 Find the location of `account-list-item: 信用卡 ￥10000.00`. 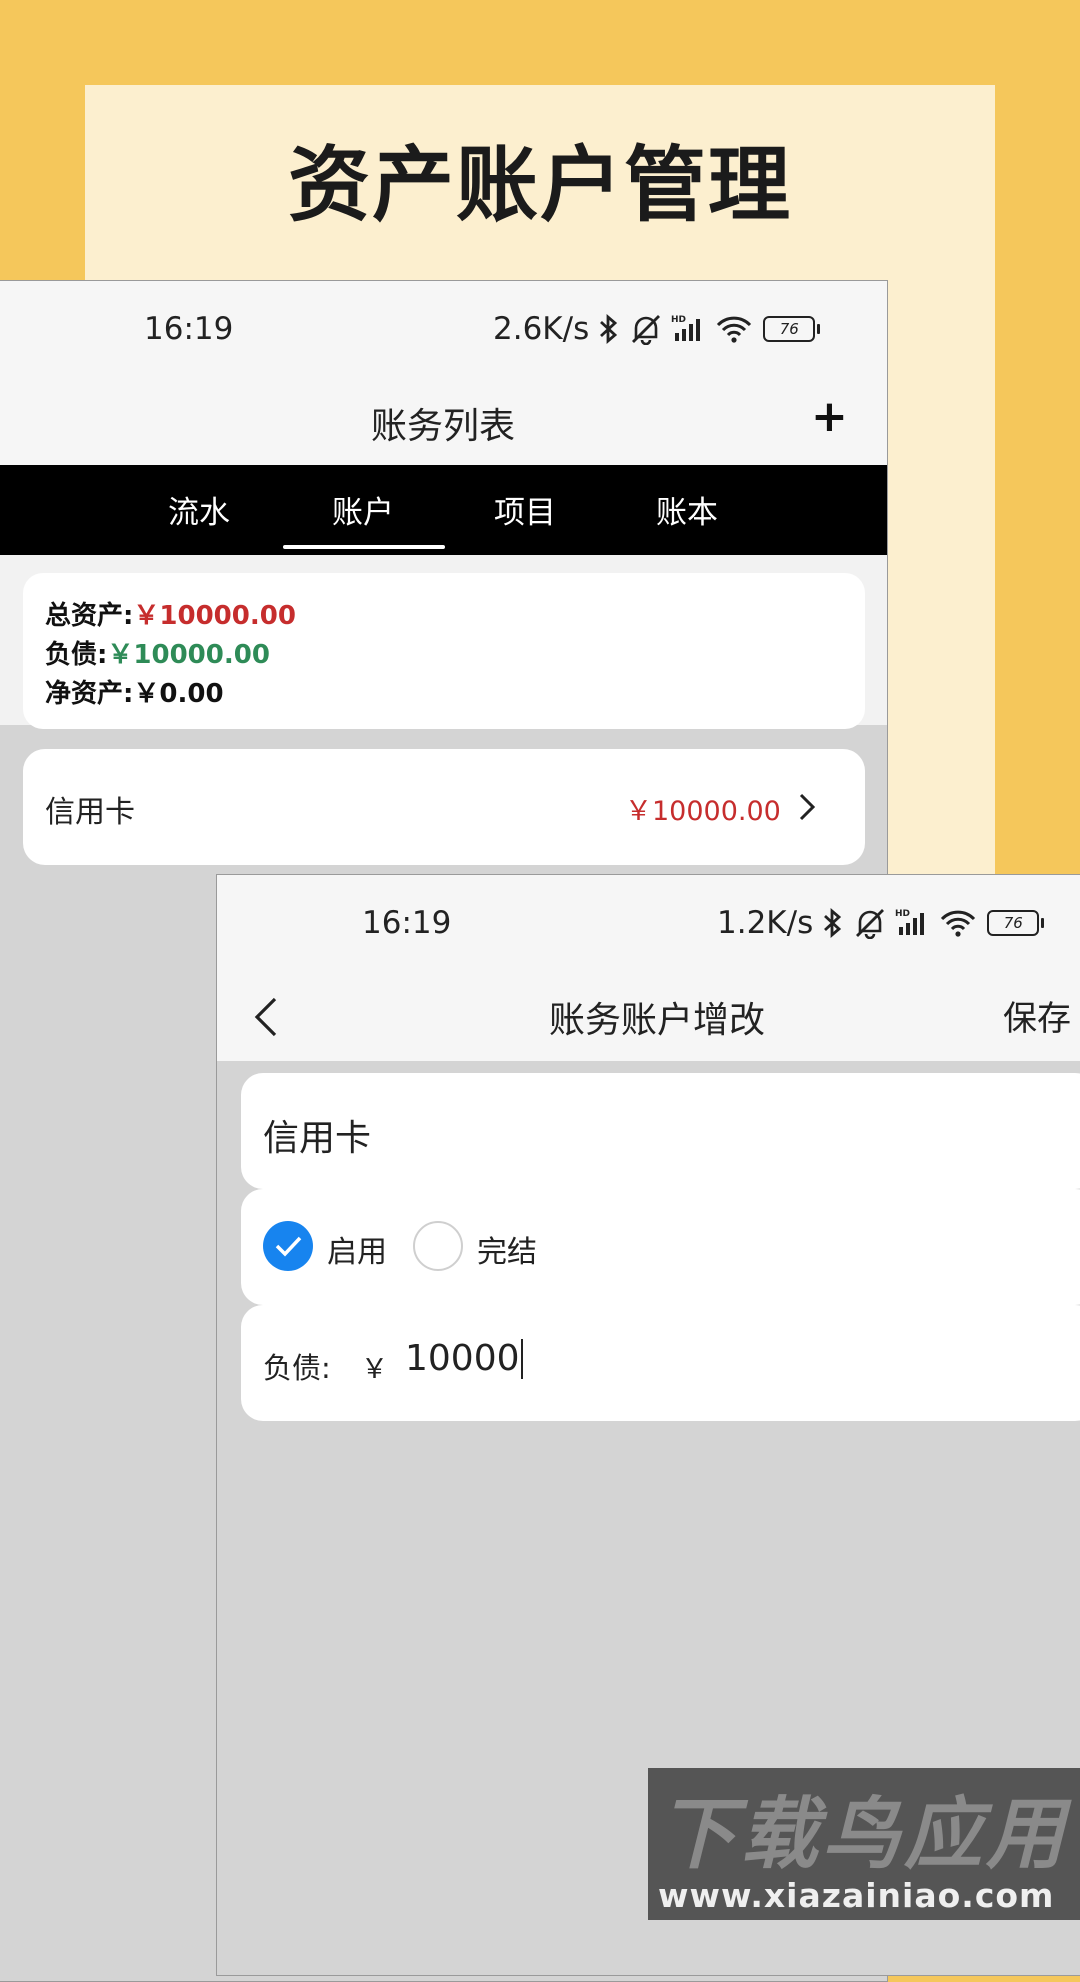

account-list-item: 信用卡 ￥10000.00 is located at coordinates (444, 807).